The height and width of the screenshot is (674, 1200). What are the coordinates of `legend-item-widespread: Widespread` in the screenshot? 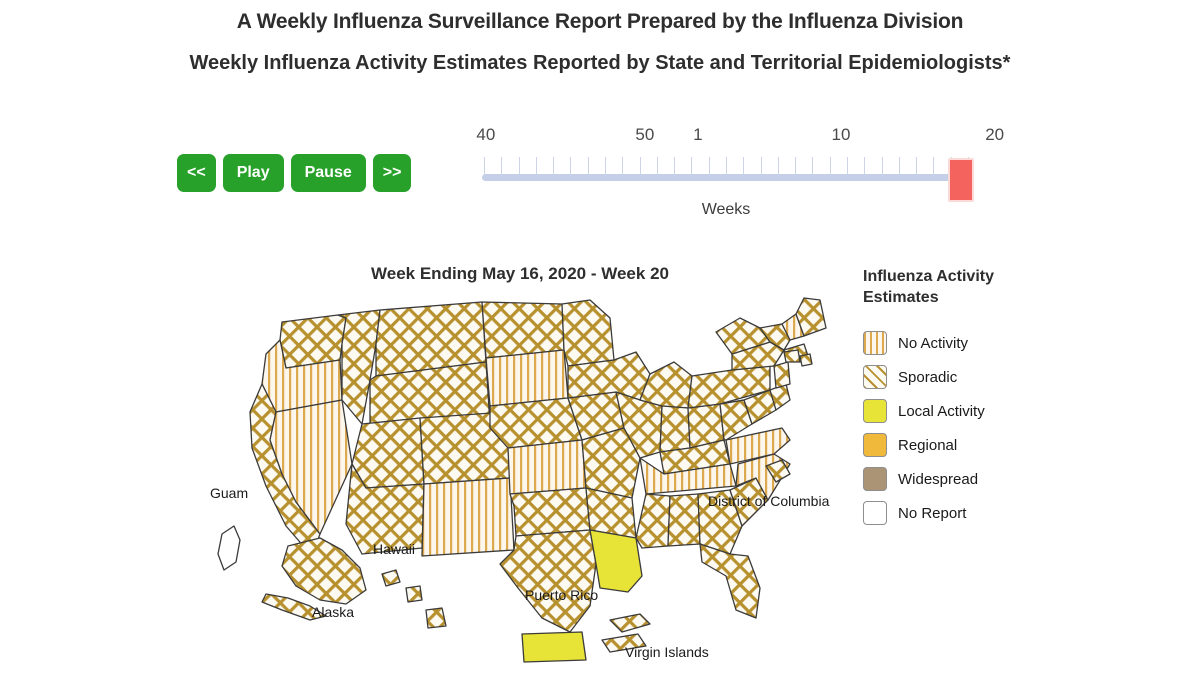 It's located at (988, 479).